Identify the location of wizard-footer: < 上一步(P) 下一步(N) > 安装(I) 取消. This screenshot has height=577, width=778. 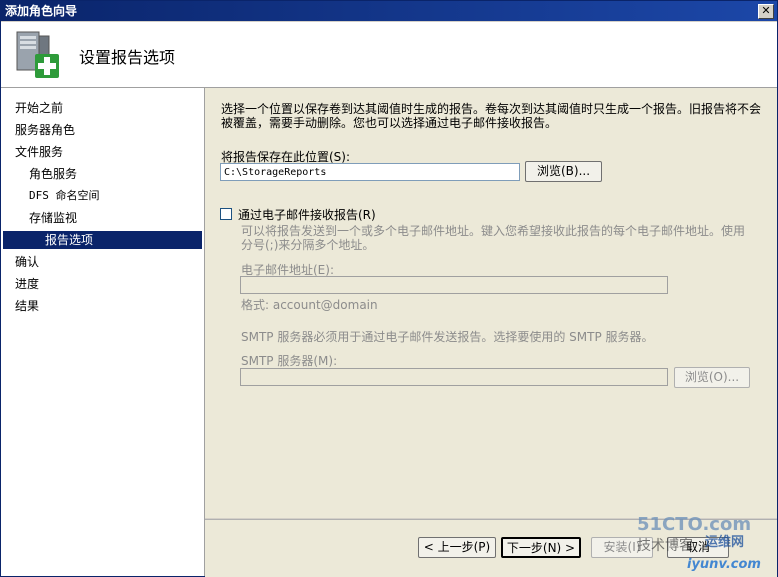
(491, 548).